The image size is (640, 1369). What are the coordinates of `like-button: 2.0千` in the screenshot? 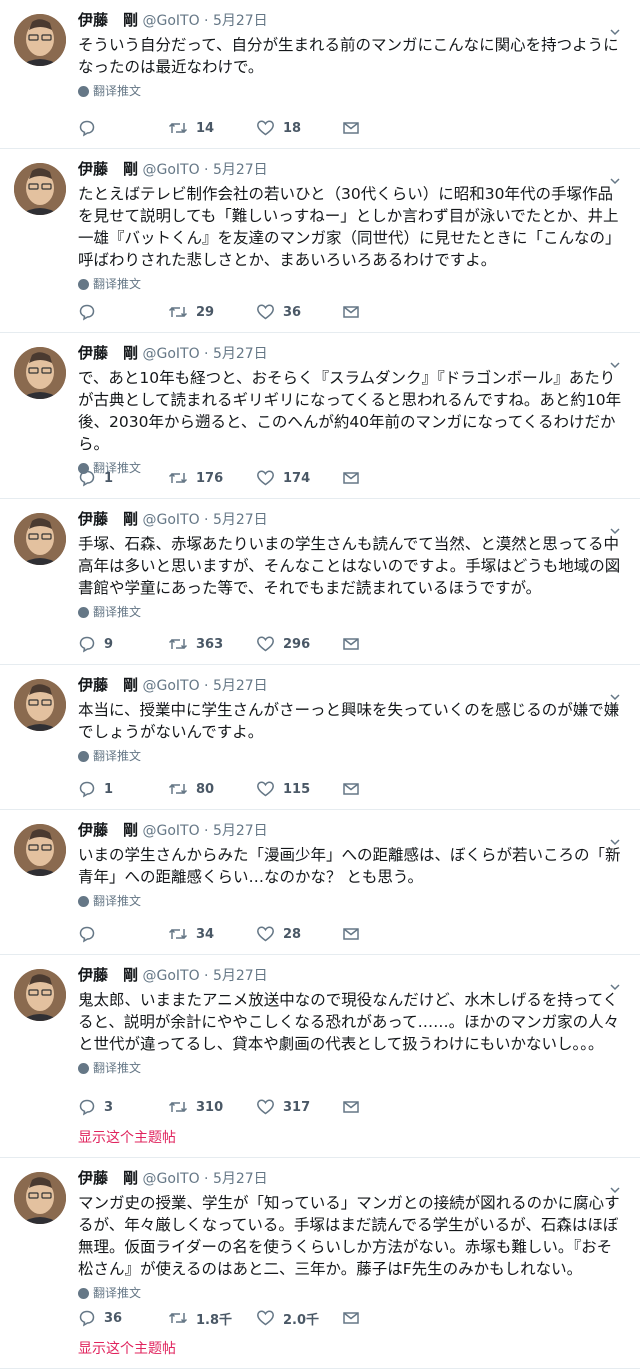 It's located at (299, 1318).